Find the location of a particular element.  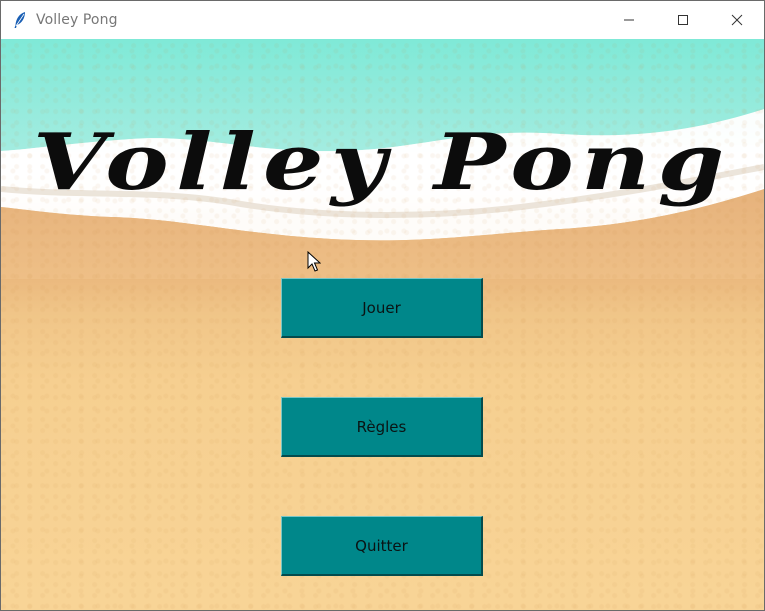

close-button is located at coordinates (737, 20).